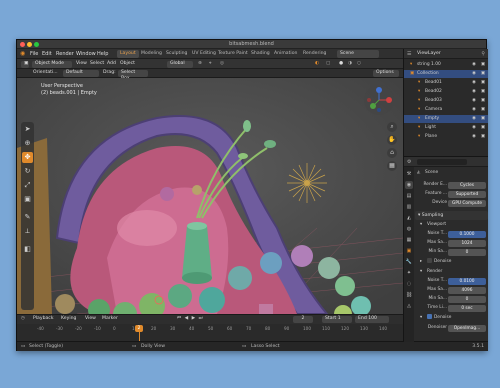  What do you see at coordinates (22, 53) in the screenshot?
I see `blender-logo-icon: ◉` at bounding box center [22, 53].